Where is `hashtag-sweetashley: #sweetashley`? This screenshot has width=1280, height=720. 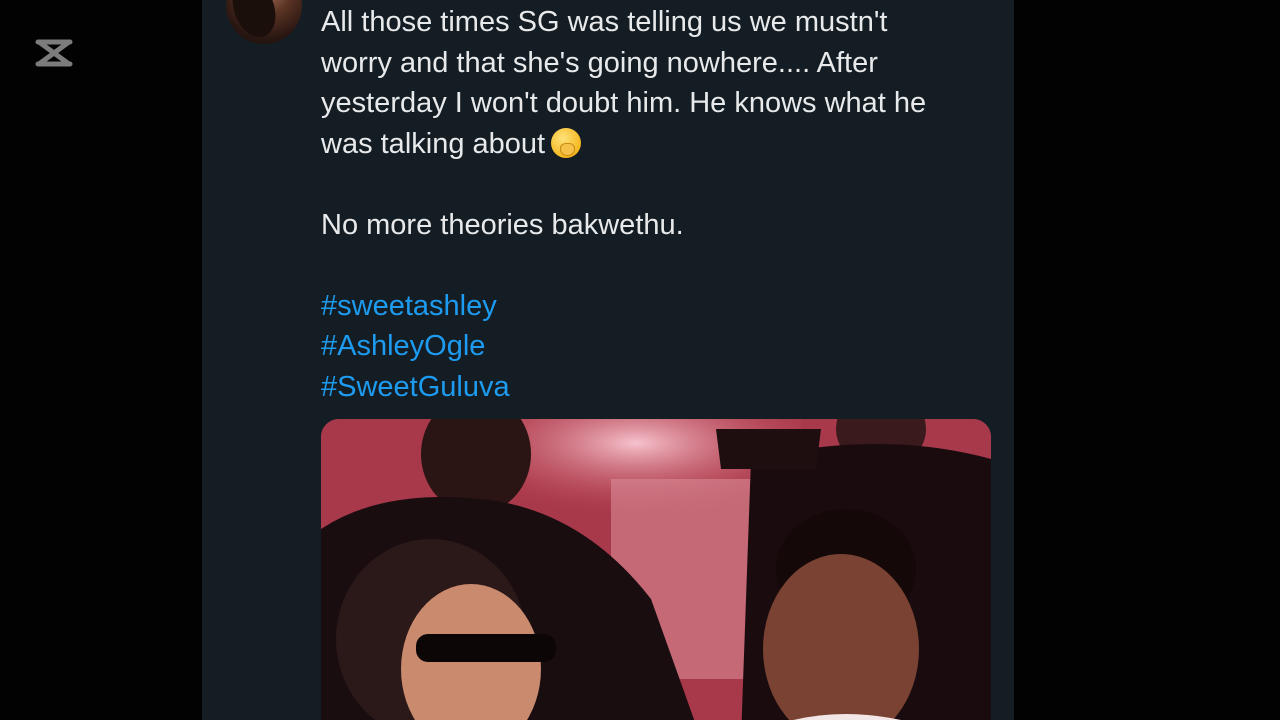 hashtag-sweetashley: #sweetashley is located at coordinates (661, 306).